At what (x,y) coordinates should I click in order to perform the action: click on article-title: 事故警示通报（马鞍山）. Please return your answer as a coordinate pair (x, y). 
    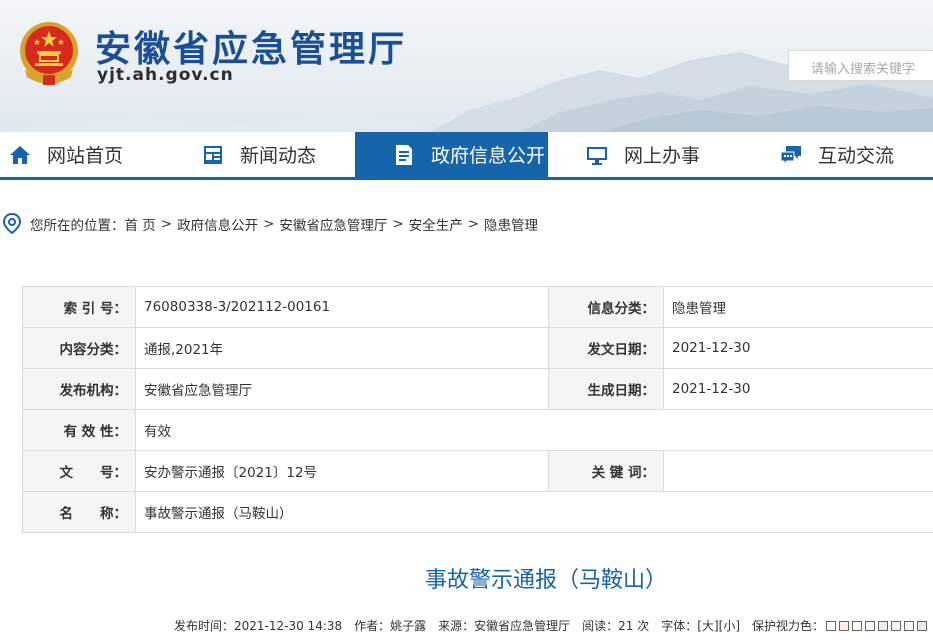
    Looking at the image, I should click on (545, 580).